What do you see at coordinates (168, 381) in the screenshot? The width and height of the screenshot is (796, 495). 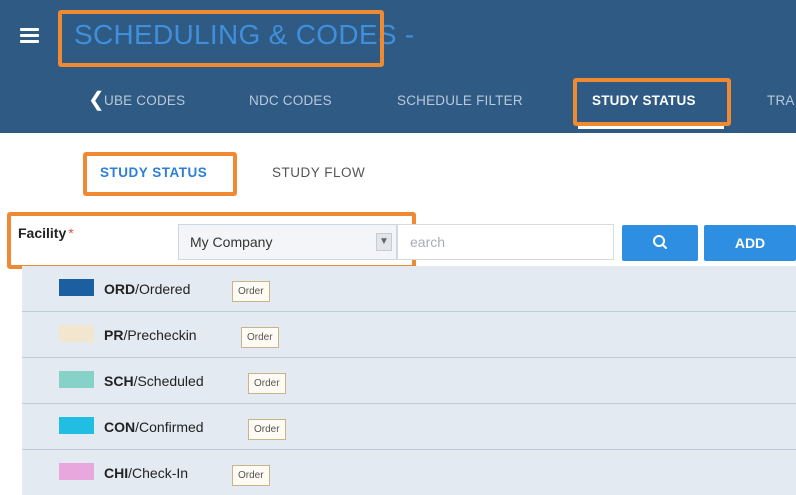 I see `status-name: /Scheduled` at bounding box center [168, 381].